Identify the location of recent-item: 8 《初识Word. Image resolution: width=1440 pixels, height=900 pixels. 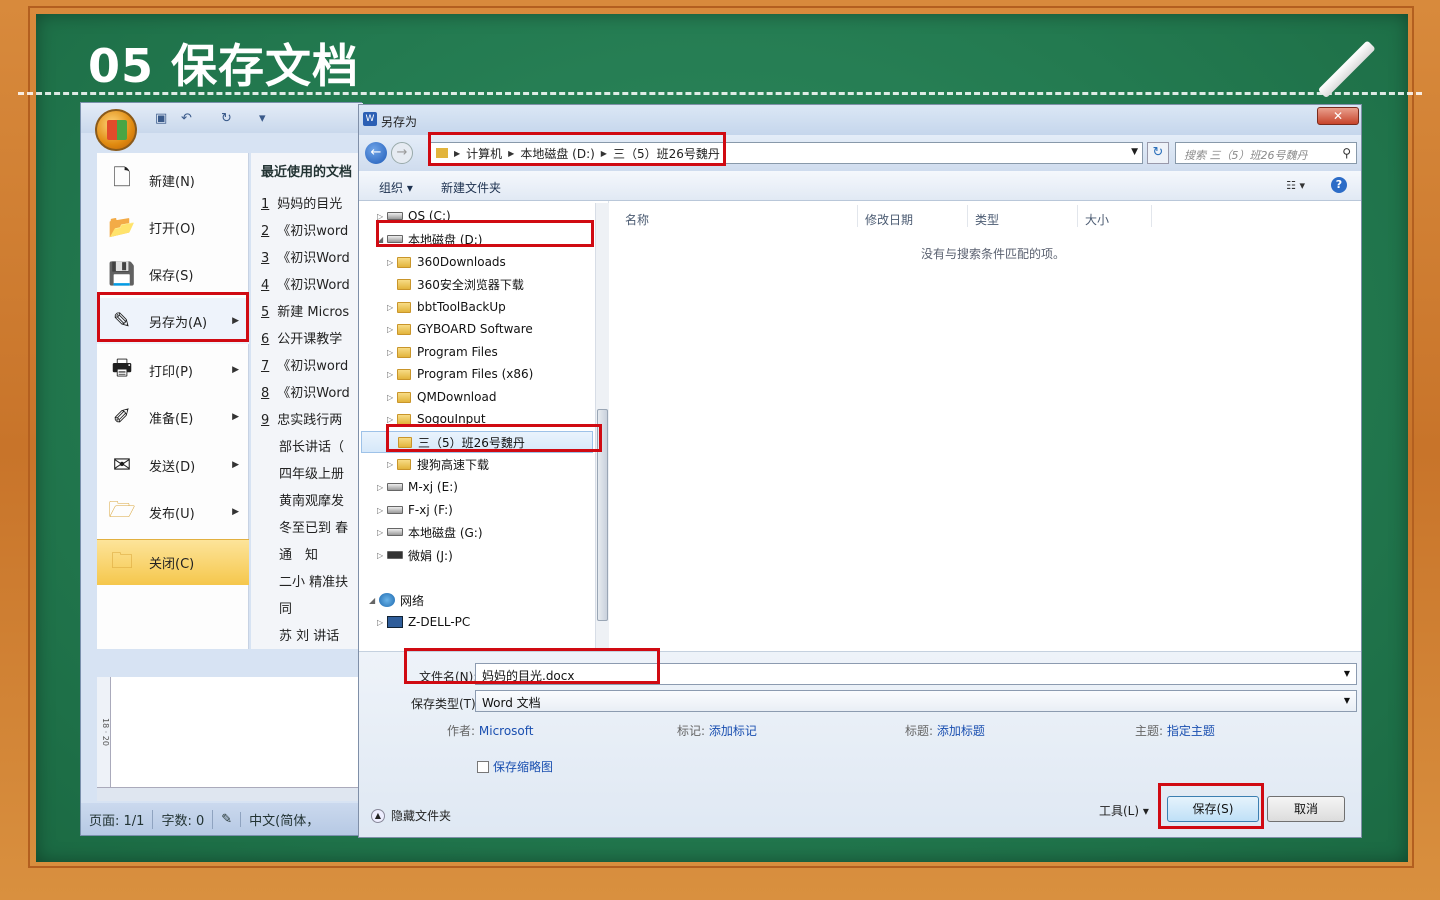
(305, 394).